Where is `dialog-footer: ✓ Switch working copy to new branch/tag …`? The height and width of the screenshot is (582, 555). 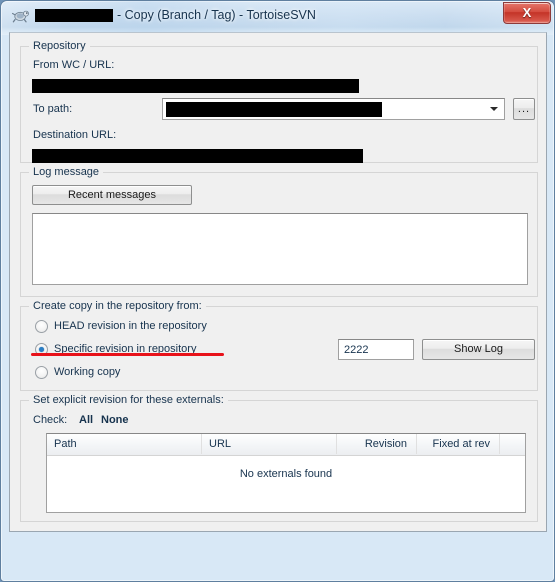 dialog-footer: ✓ Switch working copy to new branch/tag … is located at coordinates (277, 556).